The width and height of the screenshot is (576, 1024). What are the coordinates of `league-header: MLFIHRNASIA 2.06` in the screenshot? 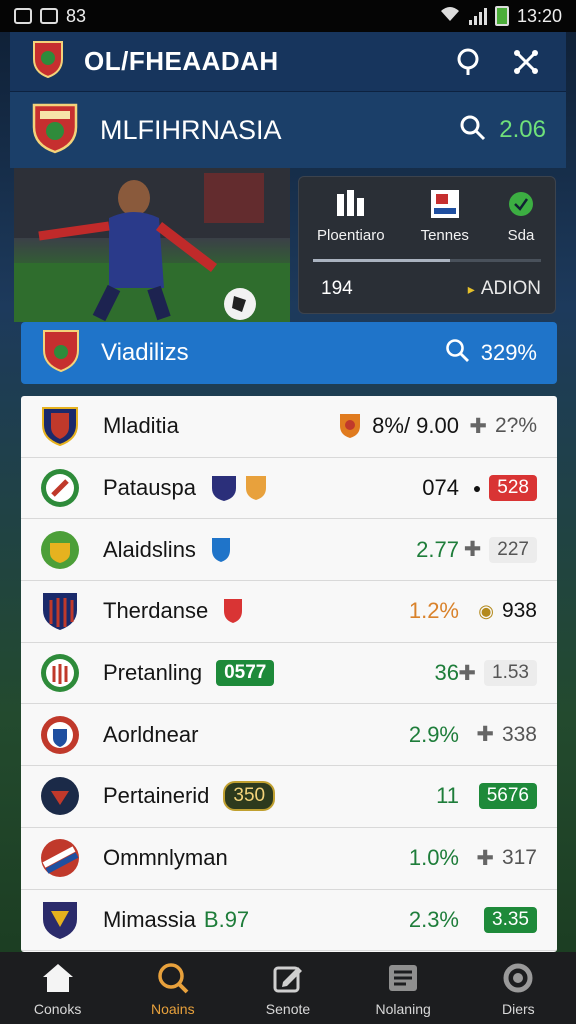 It's located at (288, 130).